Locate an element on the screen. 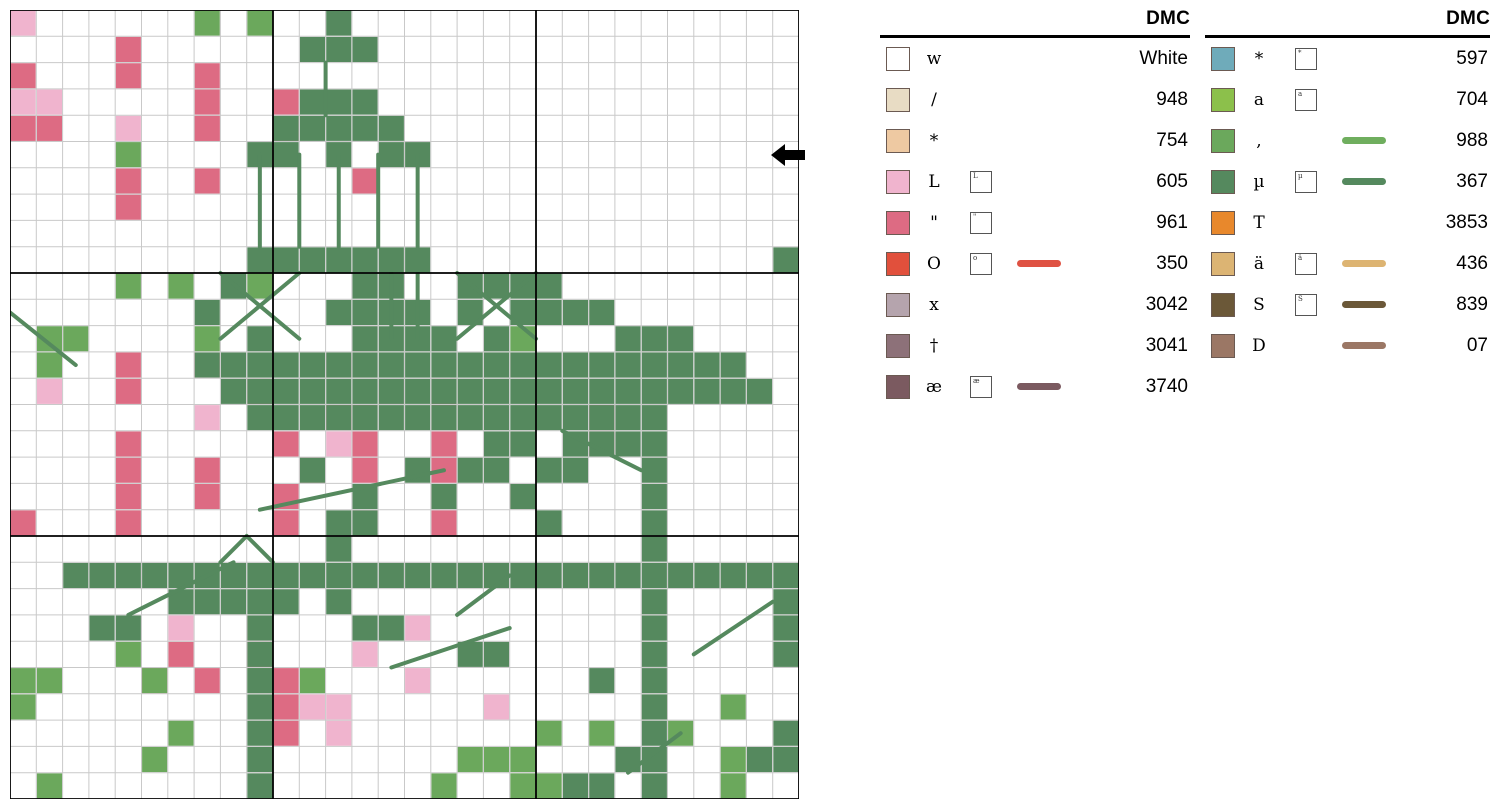  legend-row: ä ä 436 is located at coordinates (1347, 263).